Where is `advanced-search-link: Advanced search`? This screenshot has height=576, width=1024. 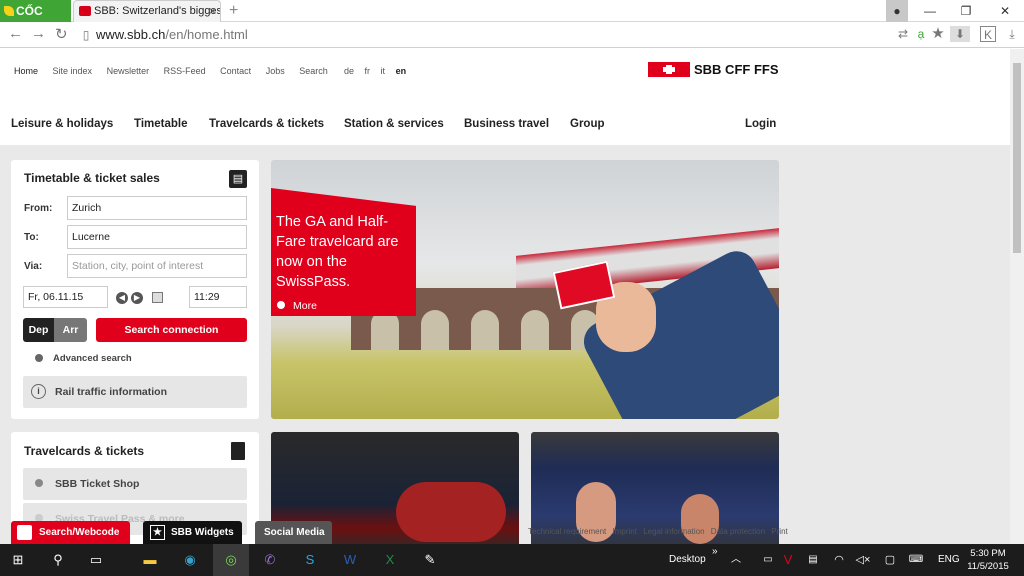
advanced-search-link: Advanced search is located at coordinates (83, 358).